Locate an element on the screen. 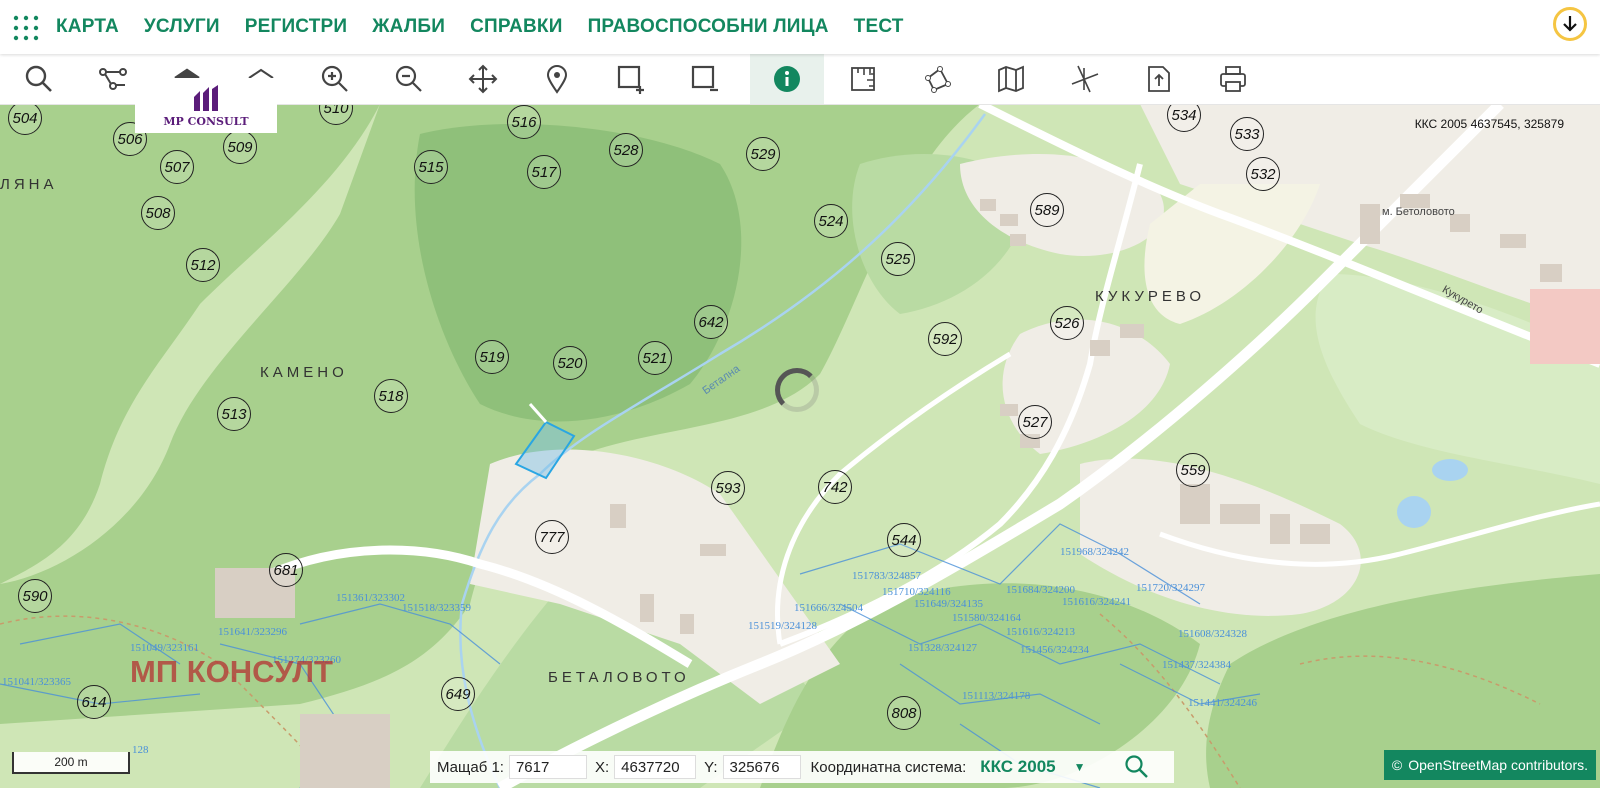  parcel-label: 592 is located at coordinates (945, 339).